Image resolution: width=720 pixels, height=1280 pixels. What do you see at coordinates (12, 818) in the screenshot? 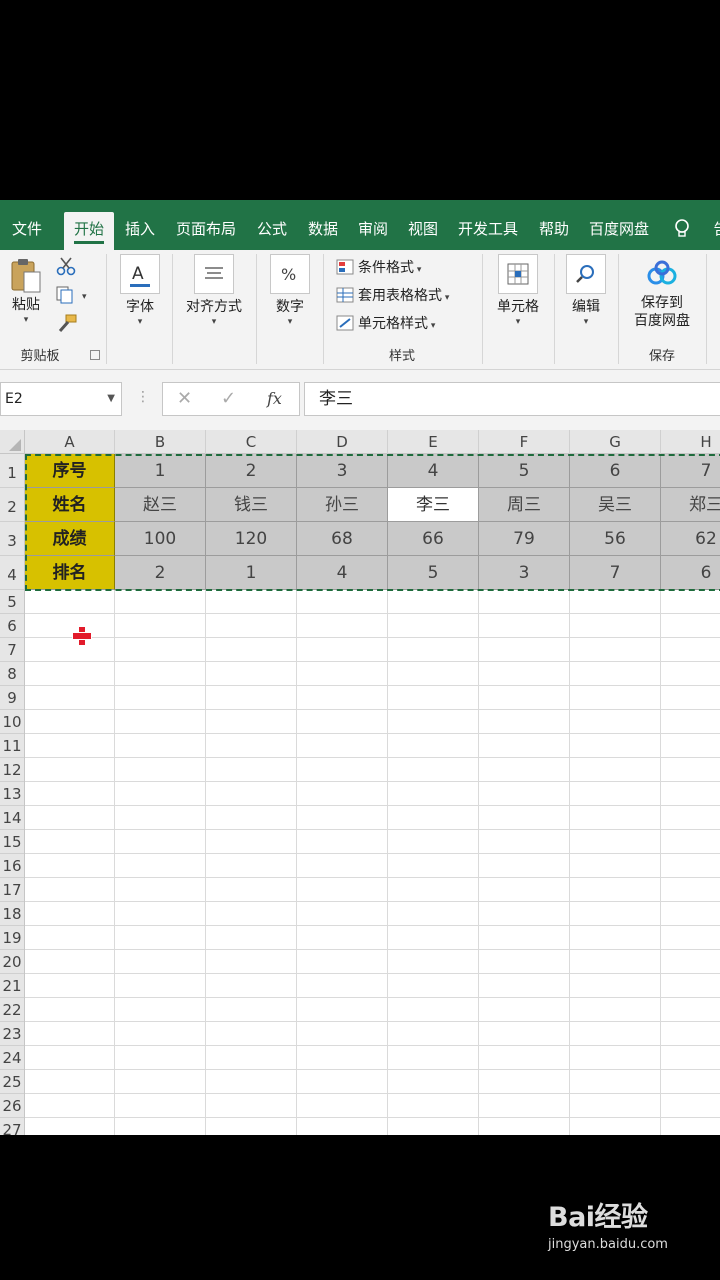
I see `row-header: 14` at bounding box center [12, 818].